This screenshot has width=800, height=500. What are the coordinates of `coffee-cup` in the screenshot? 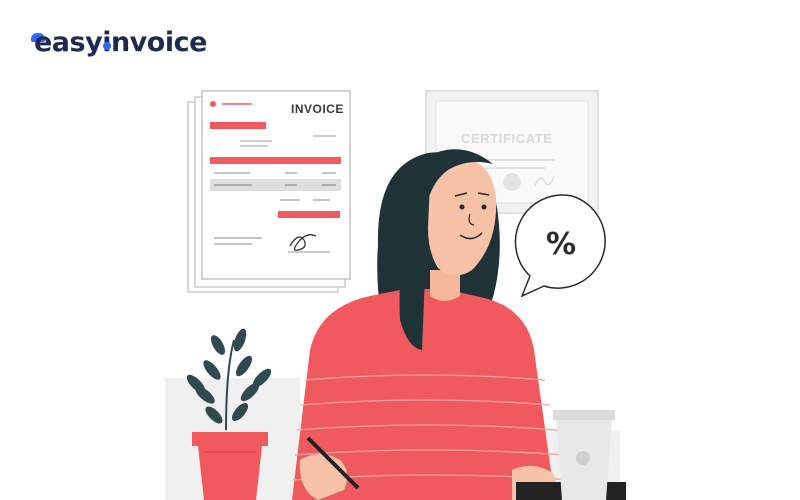 It's located at (584, 455).